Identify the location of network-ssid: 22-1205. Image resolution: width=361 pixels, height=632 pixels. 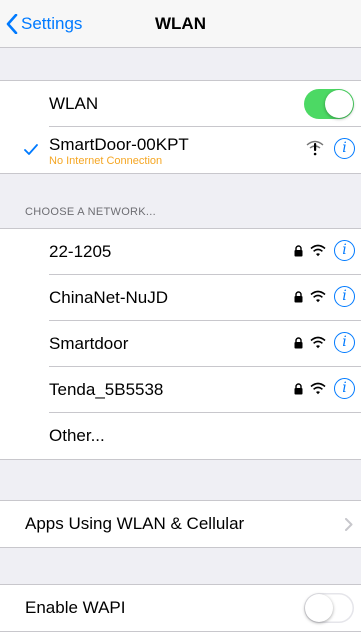
(80, 251).